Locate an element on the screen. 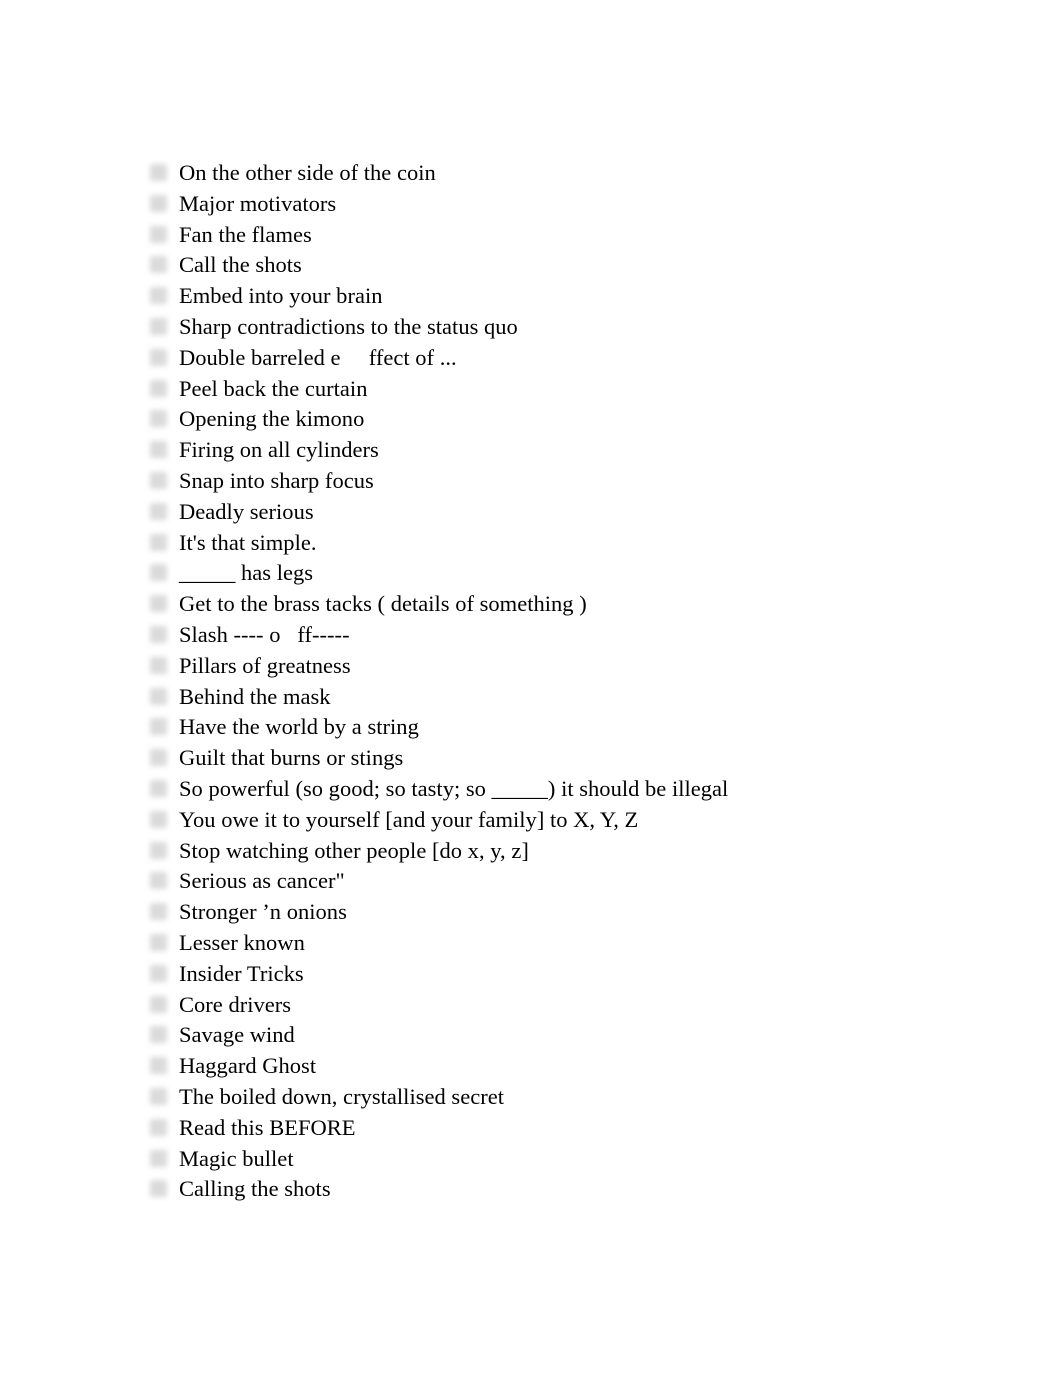 This screenshot has height=1376, width=1062. list-item-label: On the other side of the coin is located at coordinates (307, 172).